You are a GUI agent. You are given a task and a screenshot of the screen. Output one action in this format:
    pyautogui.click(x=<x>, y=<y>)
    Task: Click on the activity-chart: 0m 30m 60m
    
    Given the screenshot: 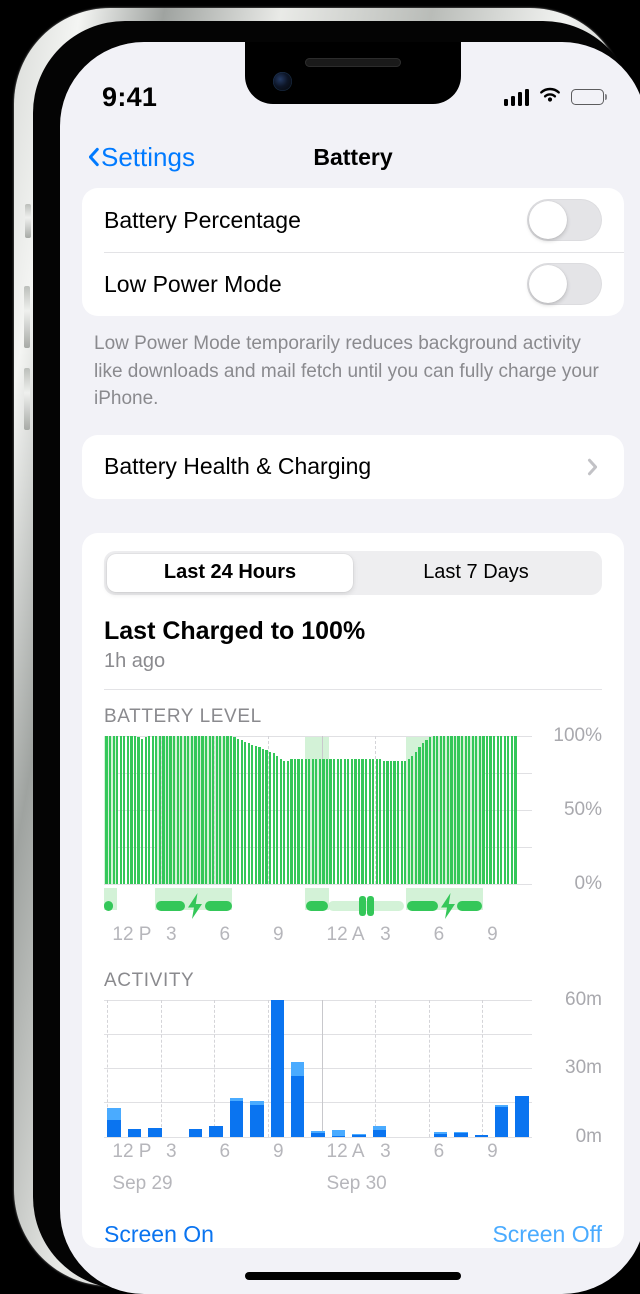 What is the action you would take?
    pyautogui.click(x=353, y=1068)
    